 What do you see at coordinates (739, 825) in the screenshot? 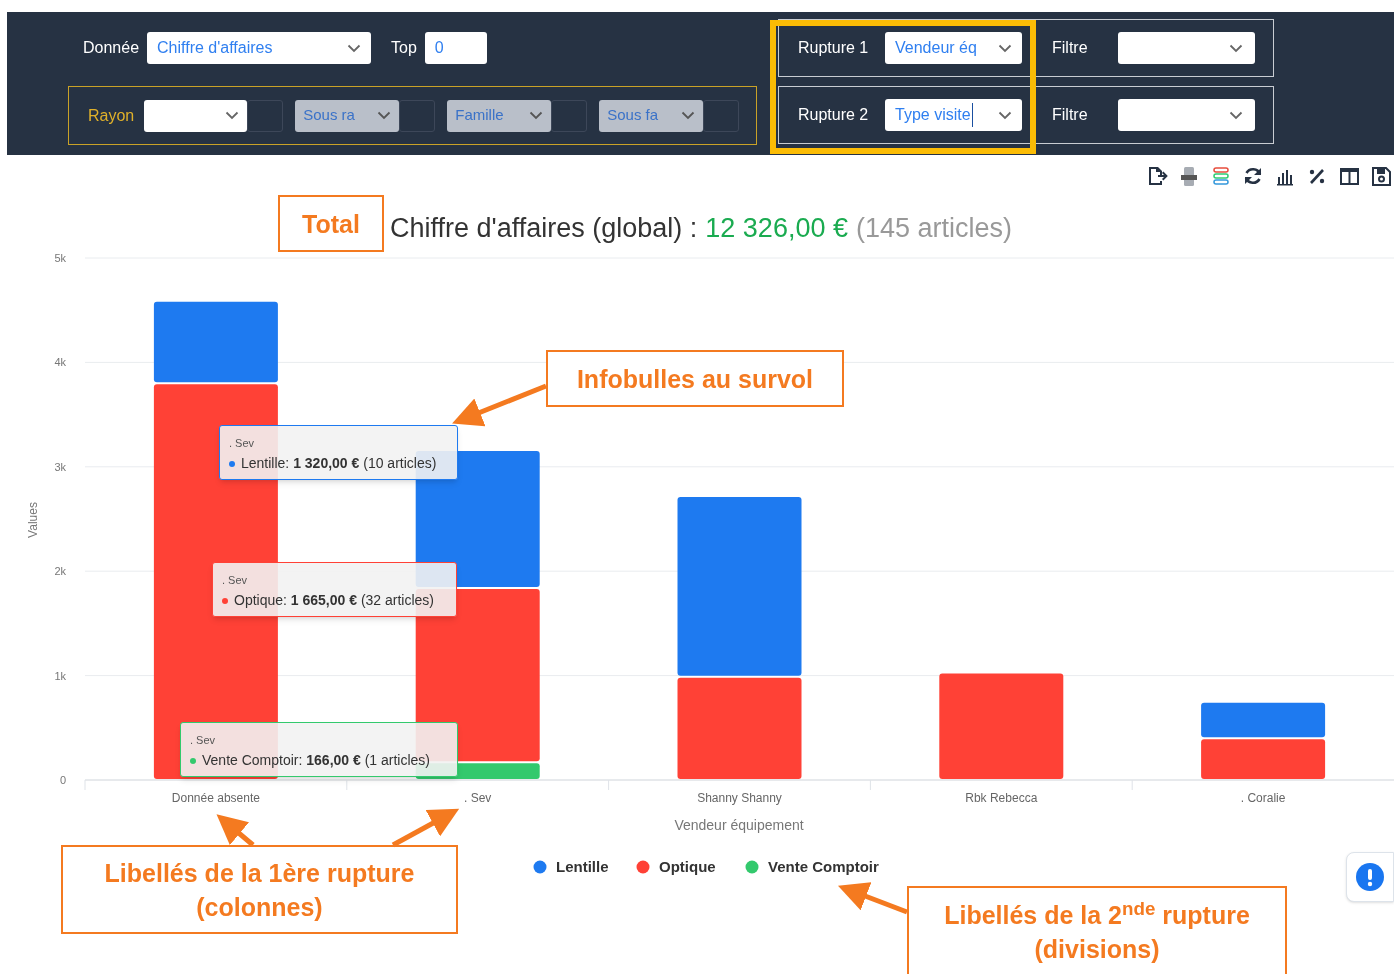
I see `x-axis-title: Vendeur équipement` at bounding box center [739, 825].